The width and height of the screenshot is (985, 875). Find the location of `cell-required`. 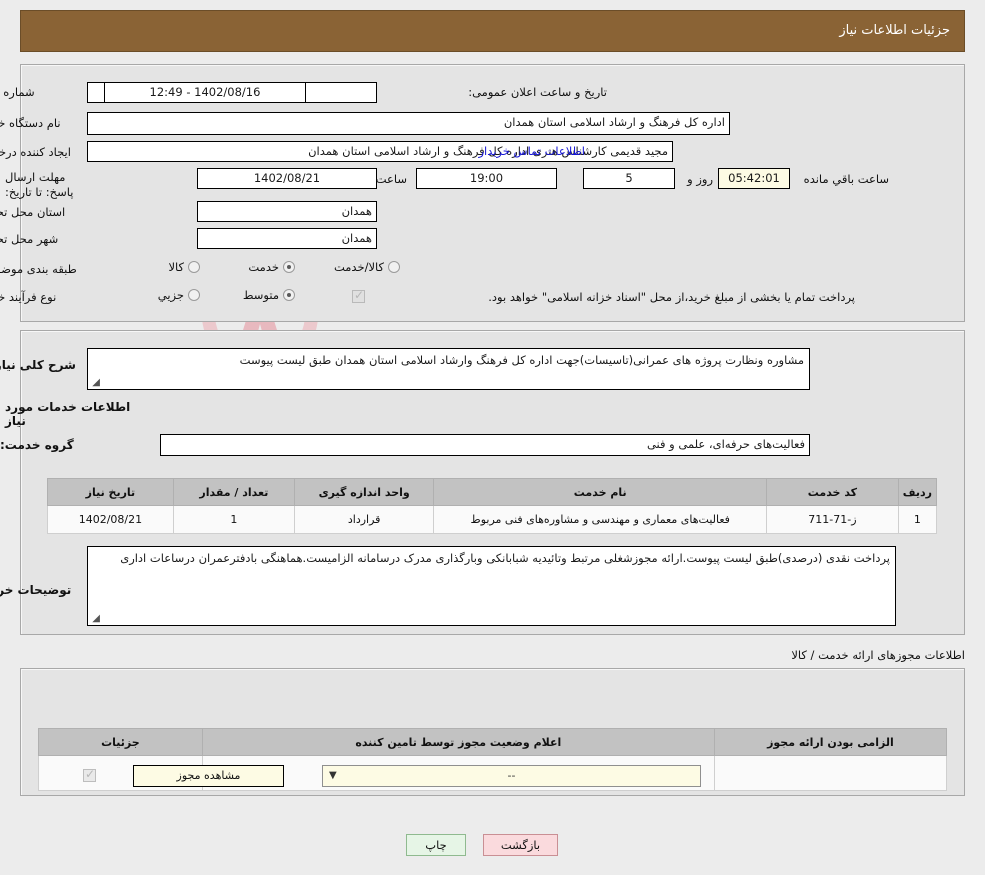

cell-required is located at coordinates (830, 773).